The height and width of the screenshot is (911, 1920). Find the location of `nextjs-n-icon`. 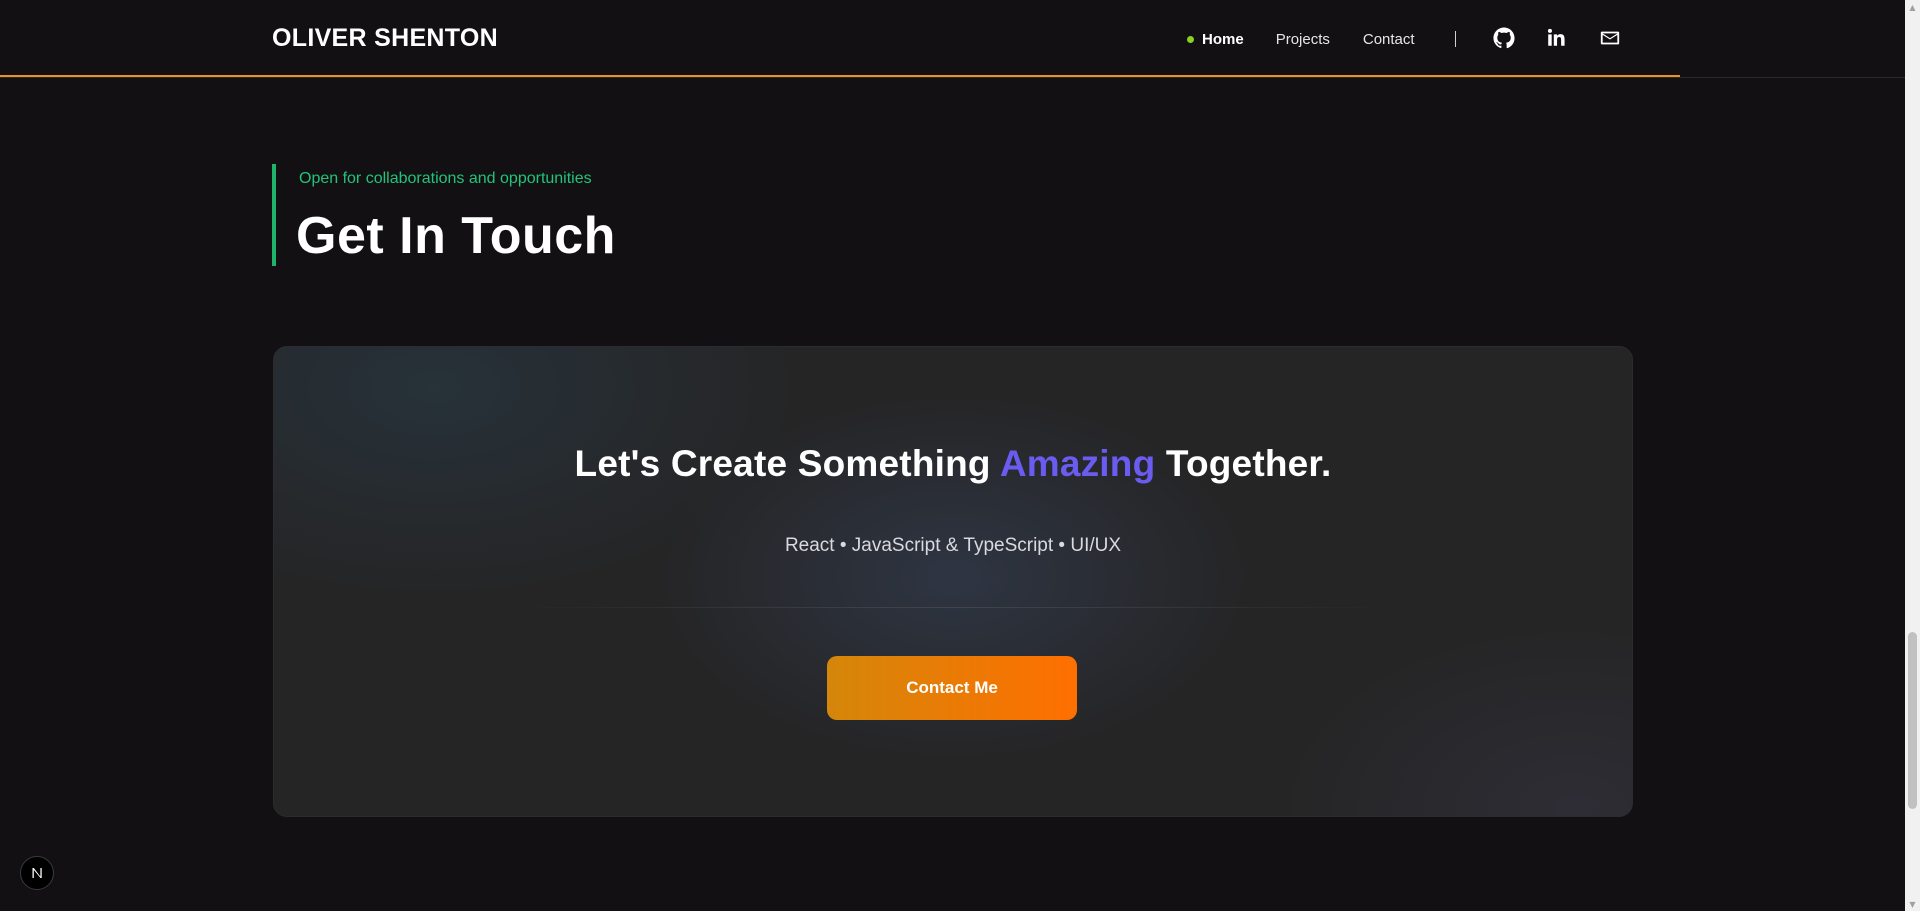

nextjs-n-icon is located at coordinates (37, 873).